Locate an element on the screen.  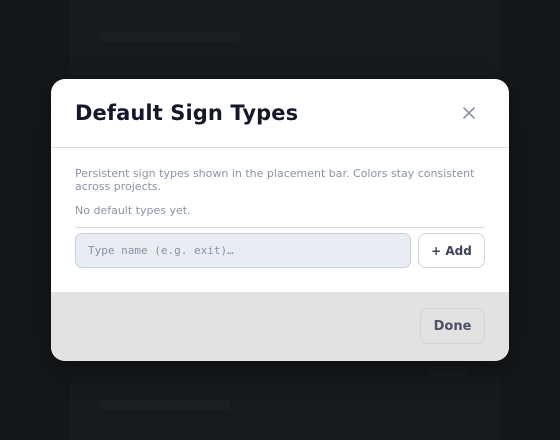
divider is located at coordinates (280, 227).